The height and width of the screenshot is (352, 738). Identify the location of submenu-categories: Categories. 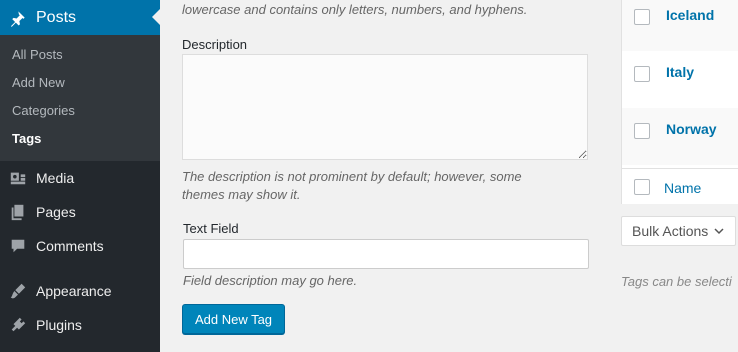
(43, 110).